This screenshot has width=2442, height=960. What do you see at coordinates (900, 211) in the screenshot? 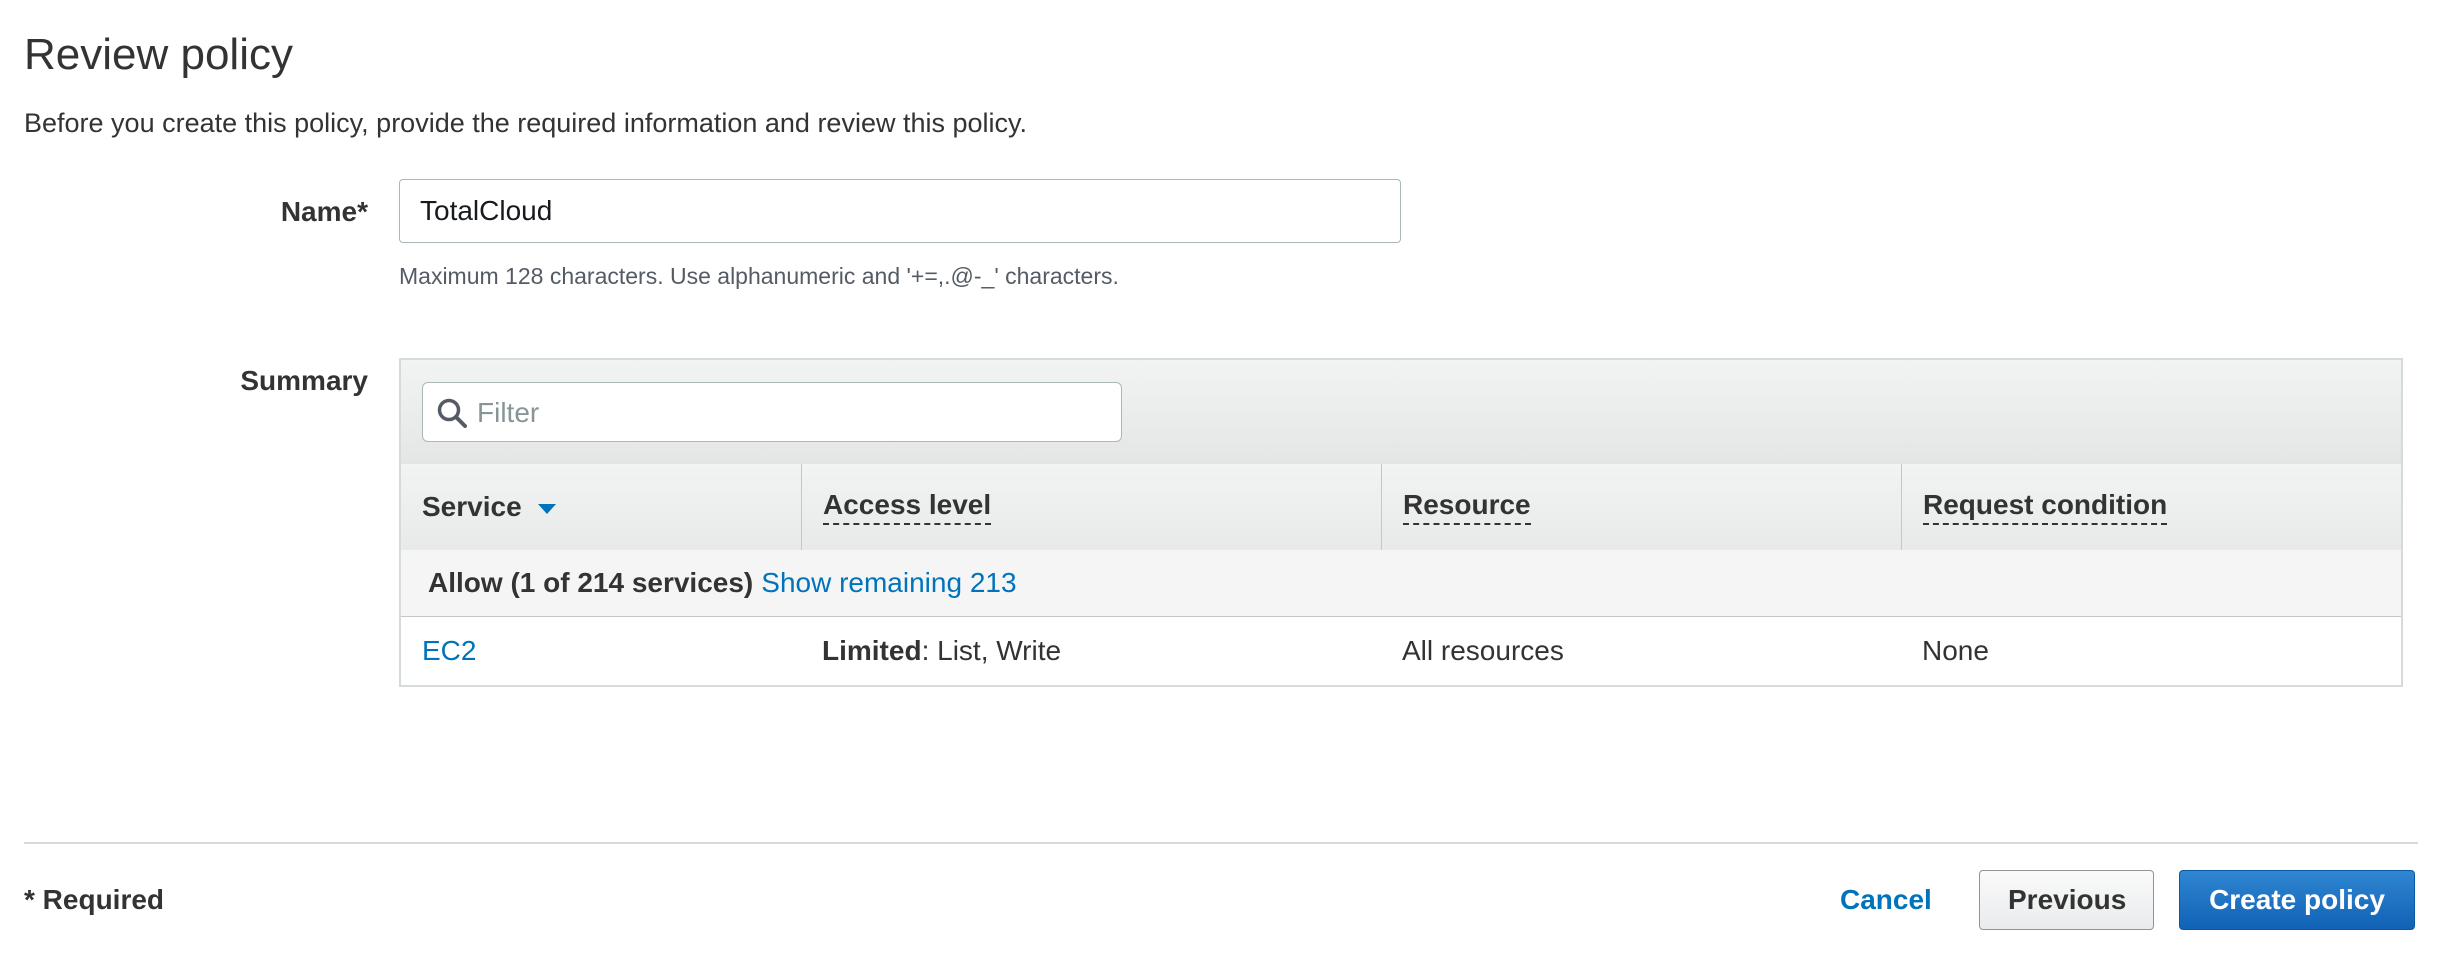
I see `policy-name-input` at bounding box center [900, 211].